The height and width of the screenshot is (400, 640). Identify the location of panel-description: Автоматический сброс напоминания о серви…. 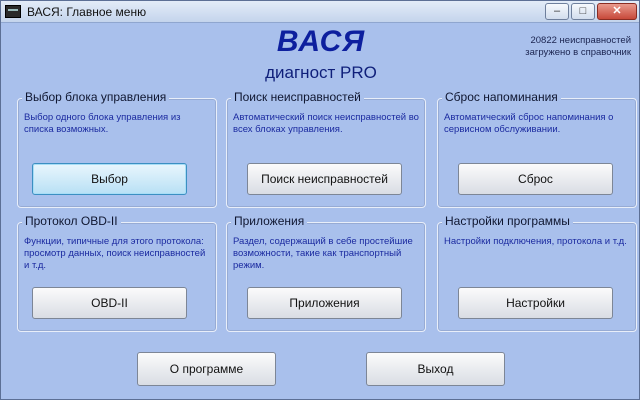
(529, 123).